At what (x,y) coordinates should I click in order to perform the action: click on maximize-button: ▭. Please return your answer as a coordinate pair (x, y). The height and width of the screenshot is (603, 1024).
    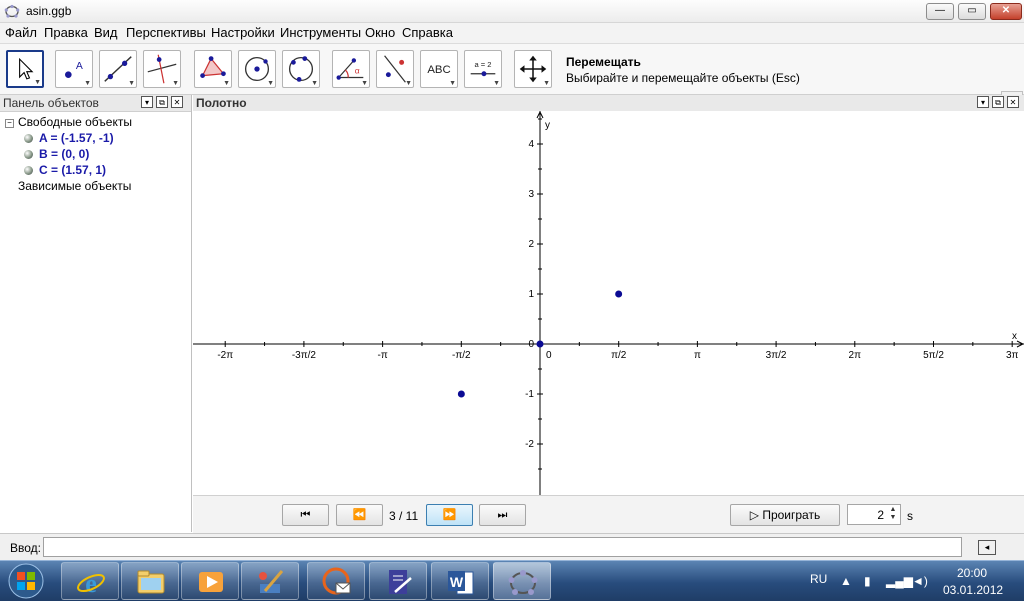
    Looking at the image, I should click on (972, 11).